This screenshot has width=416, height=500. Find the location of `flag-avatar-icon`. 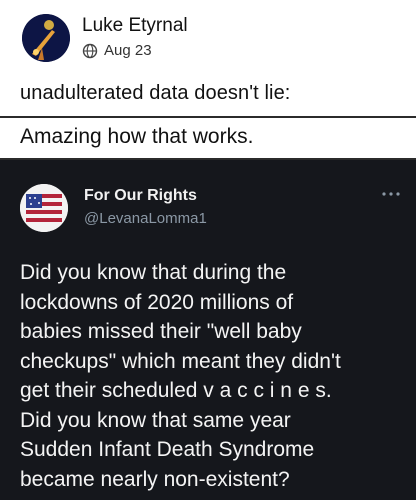

flag-avatar-icon is located at coordinates (44, 208).